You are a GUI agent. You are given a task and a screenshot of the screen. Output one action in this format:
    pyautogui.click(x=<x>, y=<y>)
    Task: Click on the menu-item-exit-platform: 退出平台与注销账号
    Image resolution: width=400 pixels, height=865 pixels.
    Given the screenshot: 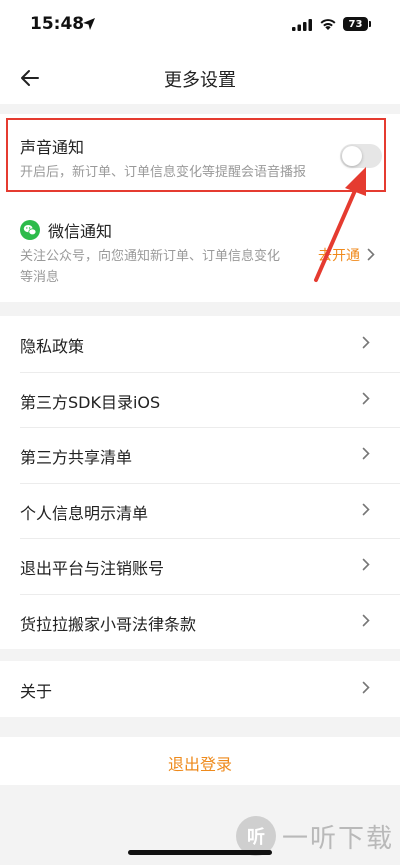 What is the action you would take?
    pyautogui.click(x=200, y=566)
    